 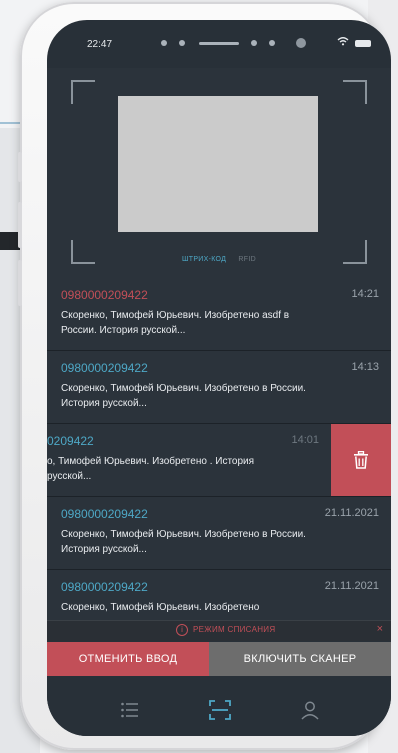 I want to click on scan-mode-tabs: ШТРИХ-КОД RFID, so click(x=219, y=259).